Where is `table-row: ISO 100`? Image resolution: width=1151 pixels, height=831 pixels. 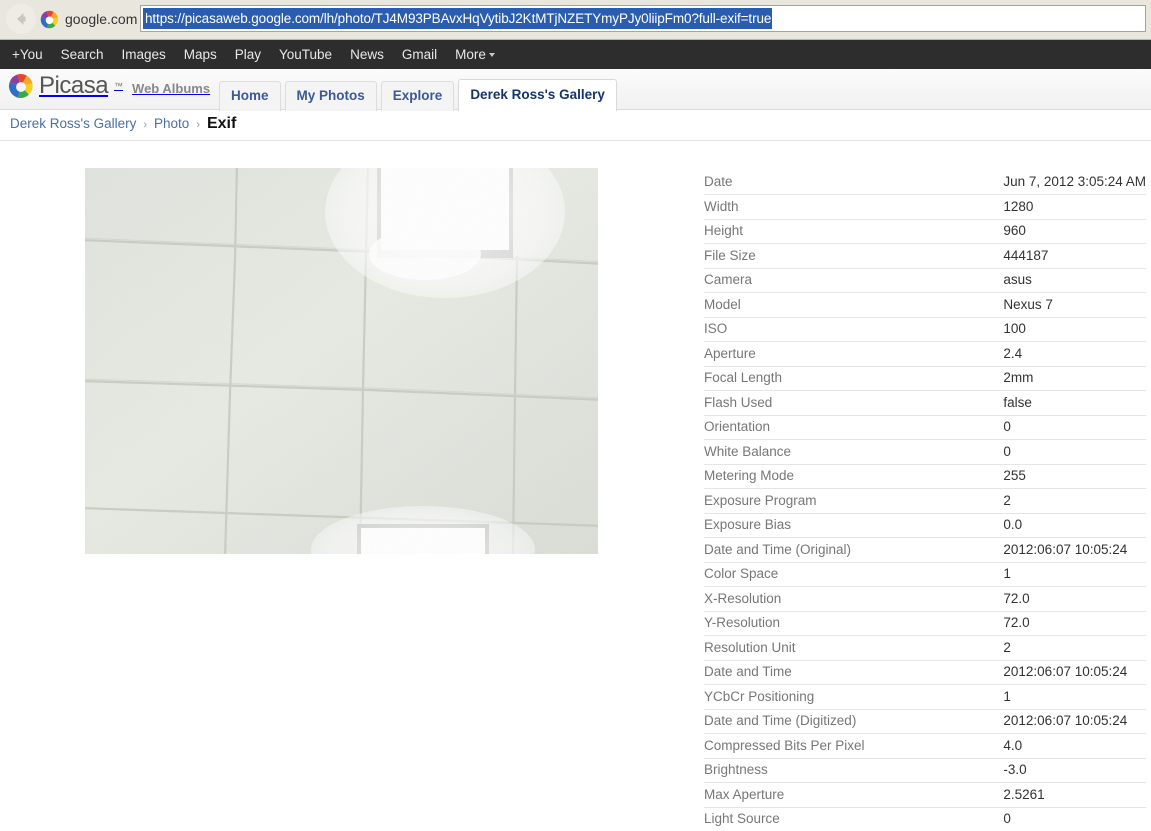 table-row: ISO 100 is located at coordinates (925, 329).